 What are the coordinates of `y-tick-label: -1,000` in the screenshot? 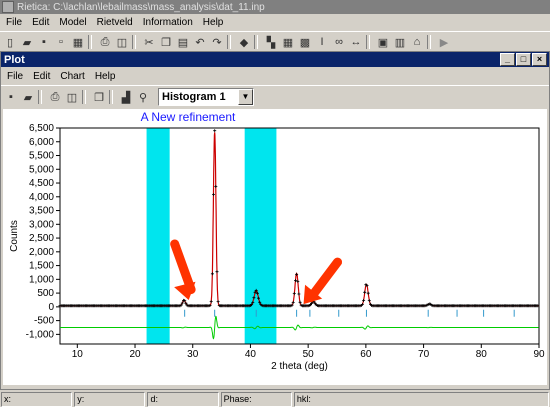 It's located at (40, 334).